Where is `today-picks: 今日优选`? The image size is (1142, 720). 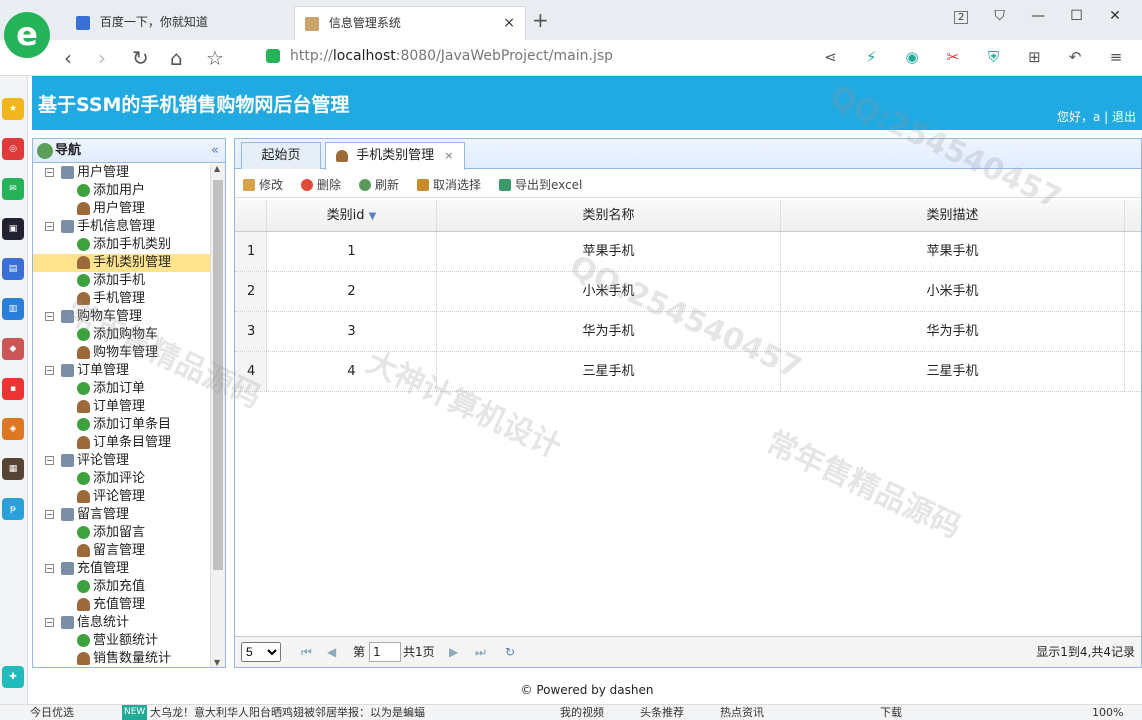
today-picks: 今日优选 is located at coordinates (52, 712).